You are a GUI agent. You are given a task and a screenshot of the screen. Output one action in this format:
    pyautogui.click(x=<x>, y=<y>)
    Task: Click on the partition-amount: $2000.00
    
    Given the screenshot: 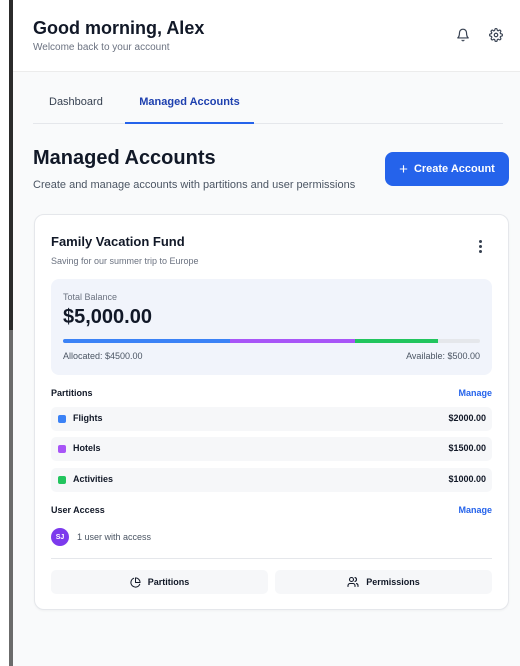 What is the action you would take?
    pyautogui.click(x=467, y=418)
    